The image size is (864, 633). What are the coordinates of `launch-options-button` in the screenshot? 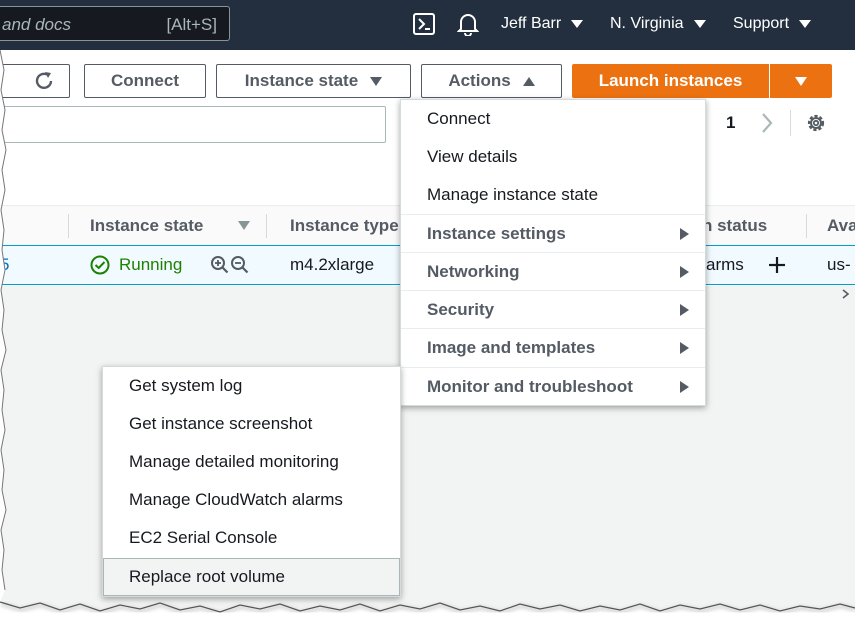 It's located at (801, 81).